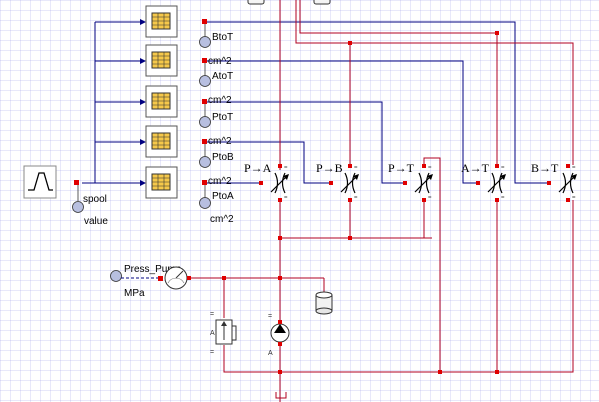 The width and height of the screenshot is (599, 402). Describe the element at coordinates (95, 199) in the screenshot. I see `spool-label: spool` at that location.